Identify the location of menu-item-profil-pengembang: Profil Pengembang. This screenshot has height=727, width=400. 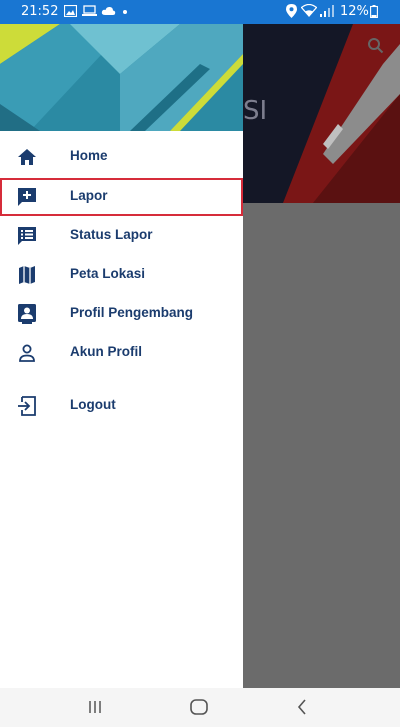
(121, 314).